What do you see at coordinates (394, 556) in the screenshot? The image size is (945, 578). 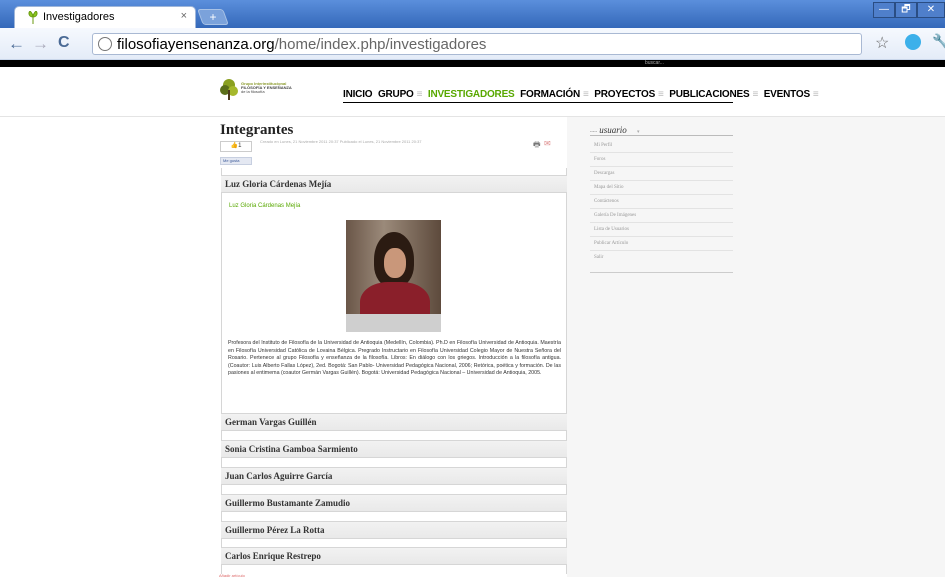 I see `researcher-header: Carlos Enrique Restrepo` at bounding box center [394, 556].